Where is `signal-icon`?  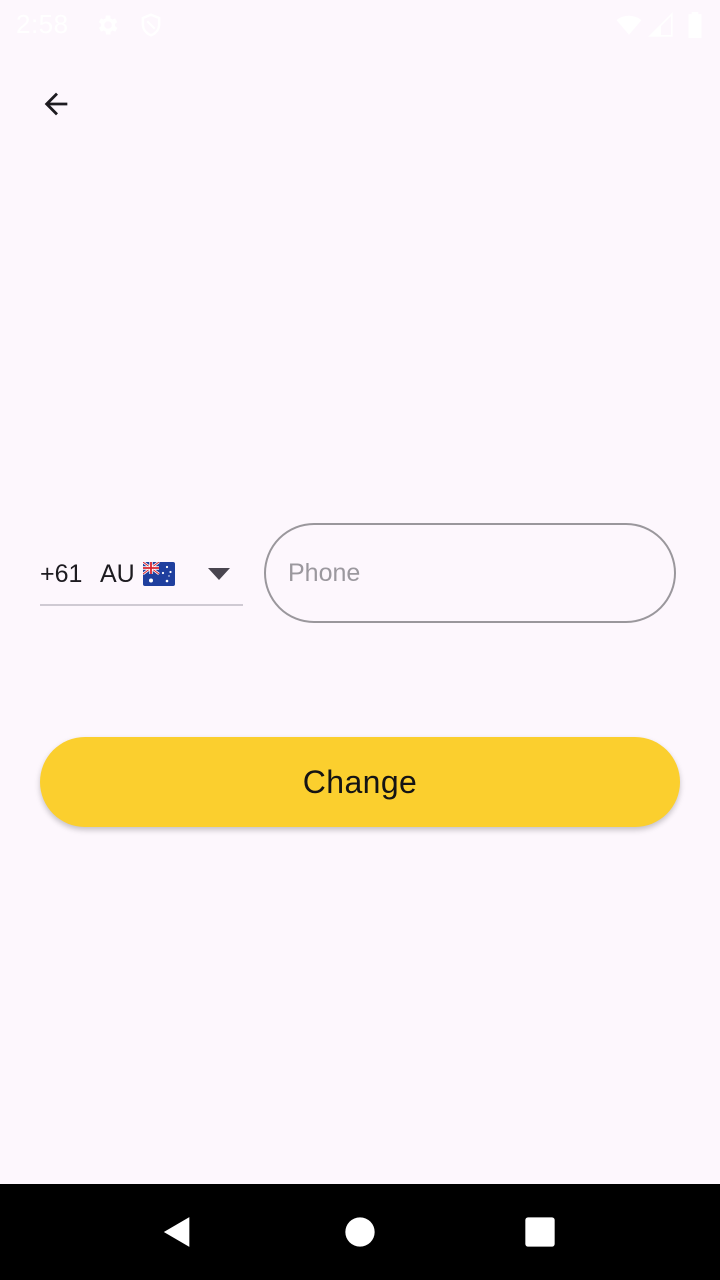
signal-icon is located at coordinates (660, 24).